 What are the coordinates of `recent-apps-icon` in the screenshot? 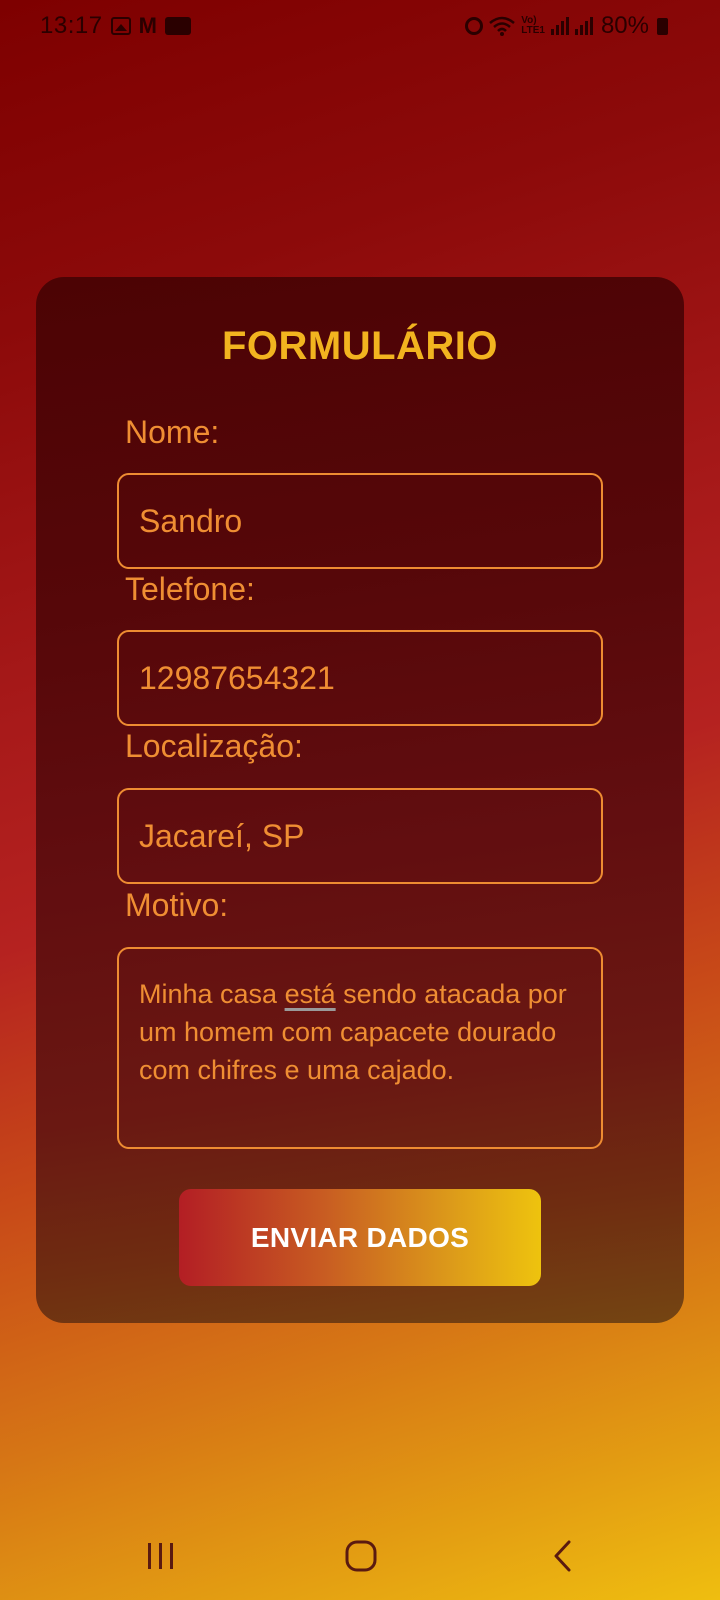 It's located at (160, 1556).